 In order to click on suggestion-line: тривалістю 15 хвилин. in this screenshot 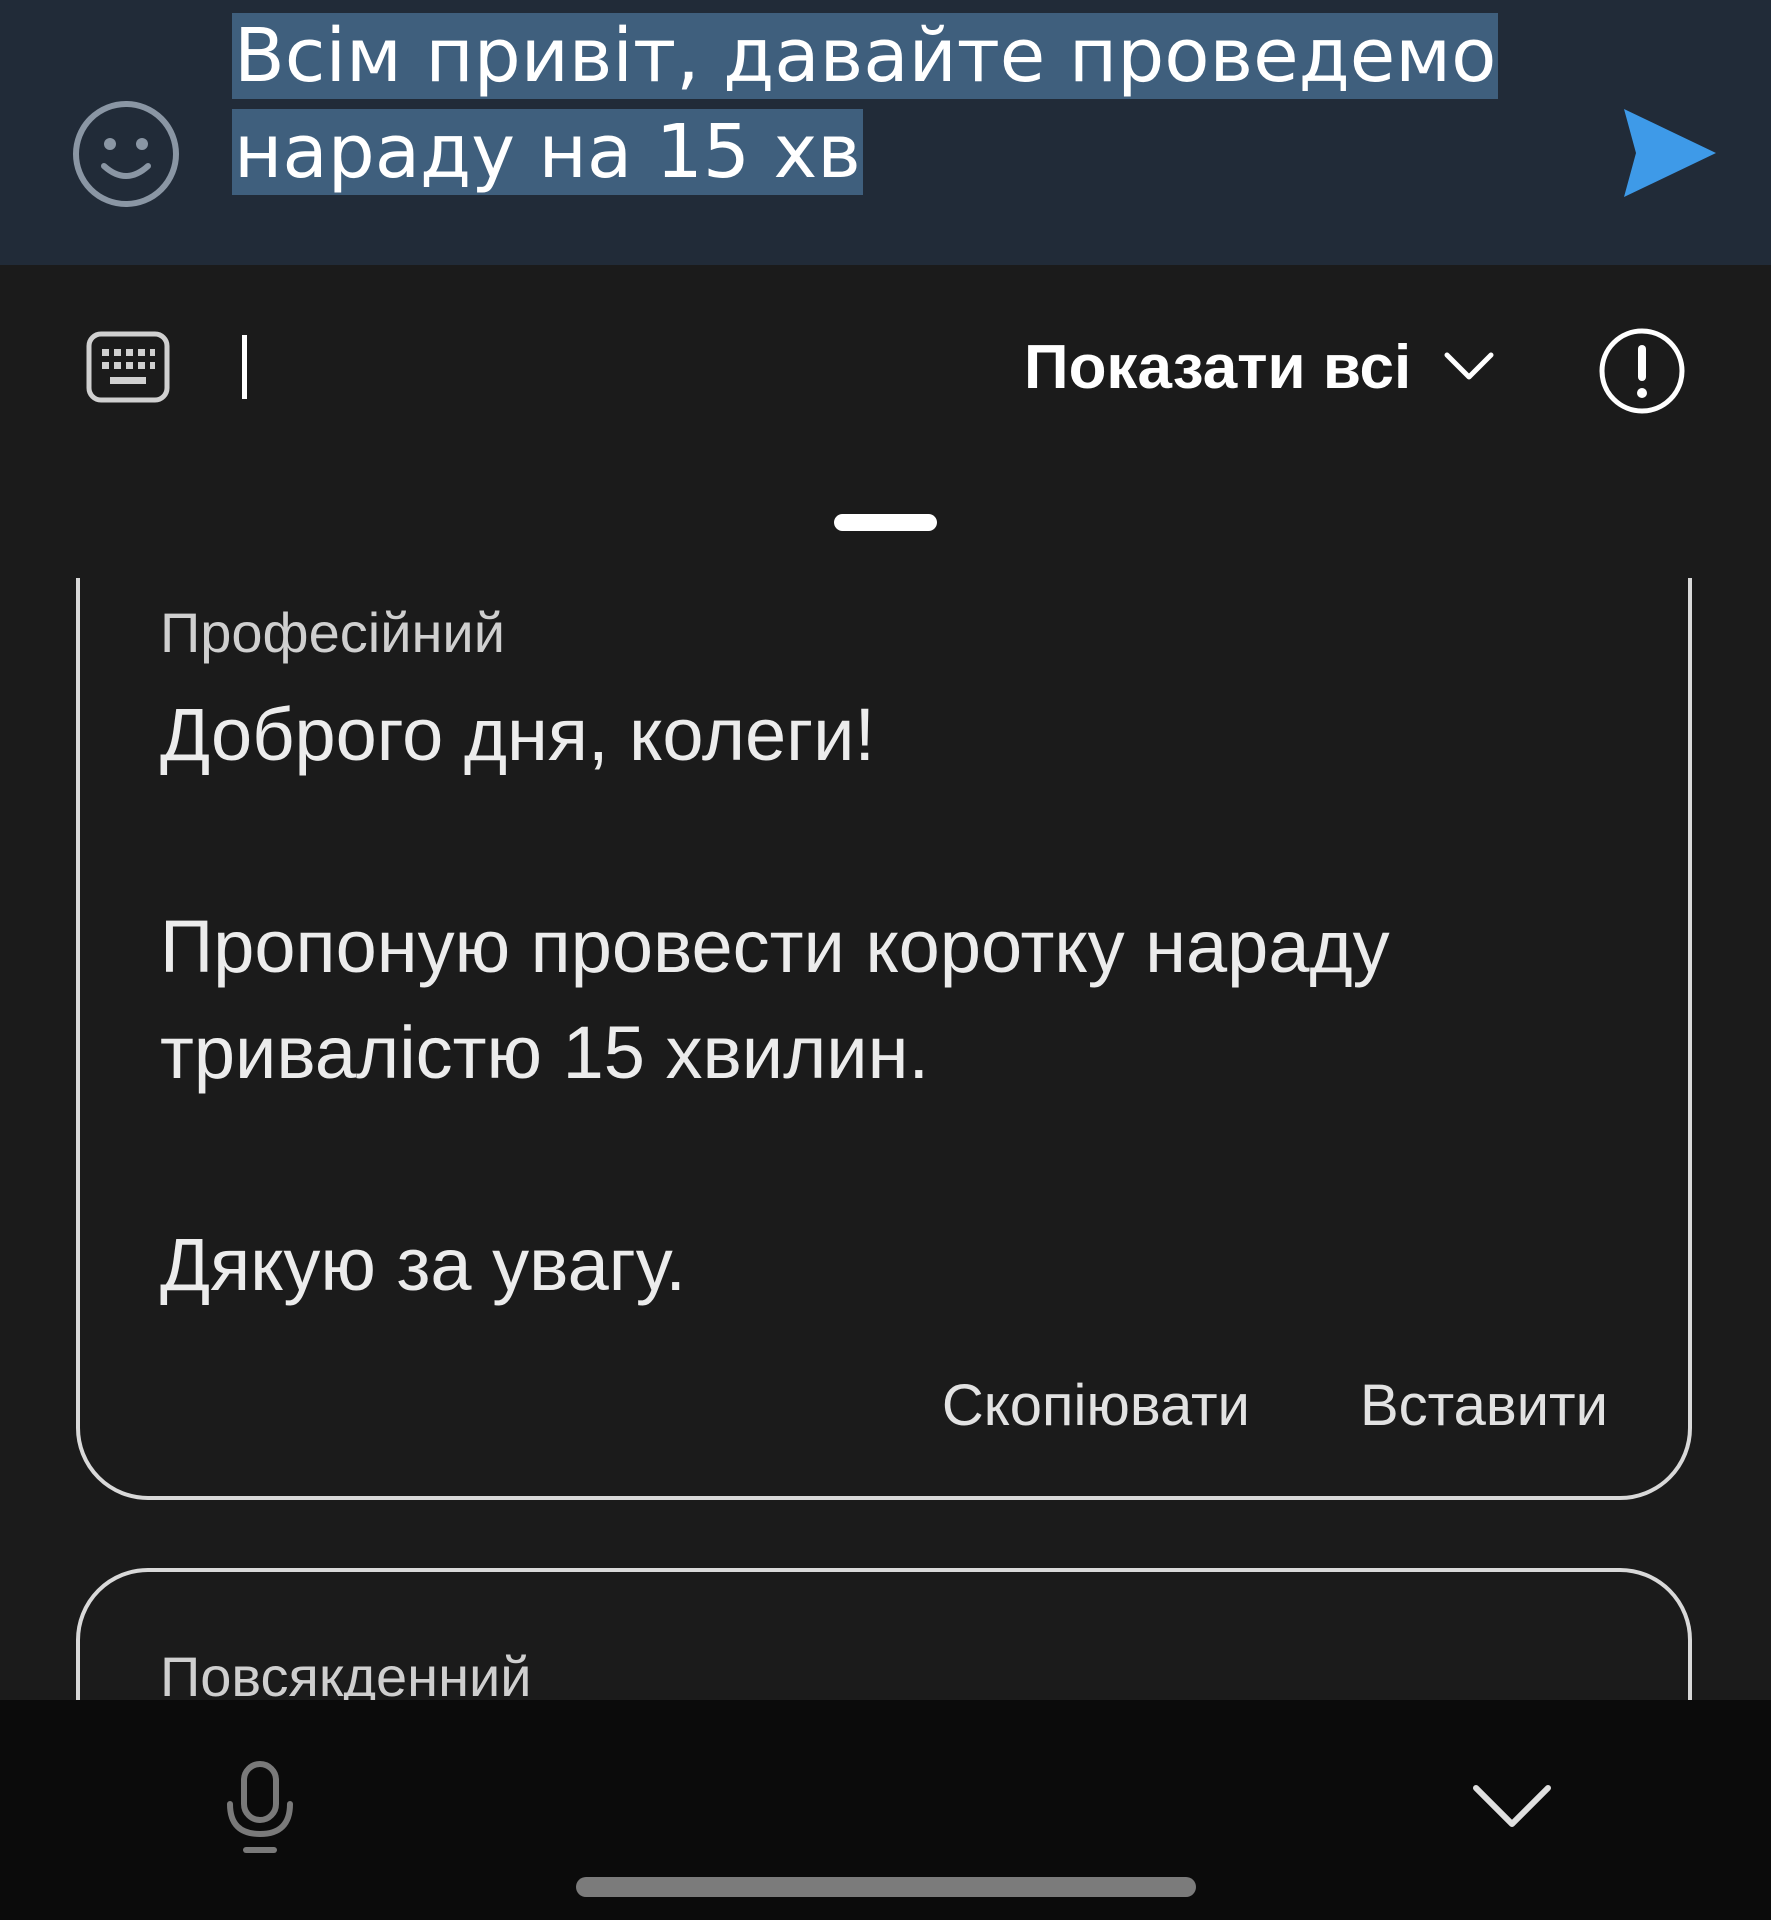, I will do `click(545, 1052)`.